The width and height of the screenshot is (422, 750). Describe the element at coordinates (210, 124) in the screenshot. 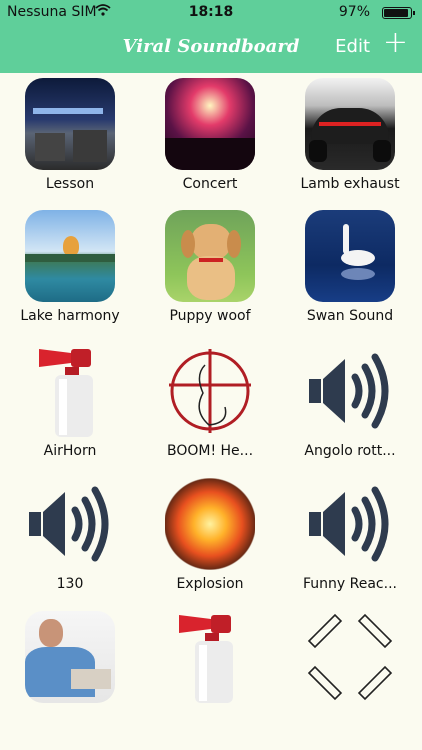

I see `concert-photo-icon` at that location.